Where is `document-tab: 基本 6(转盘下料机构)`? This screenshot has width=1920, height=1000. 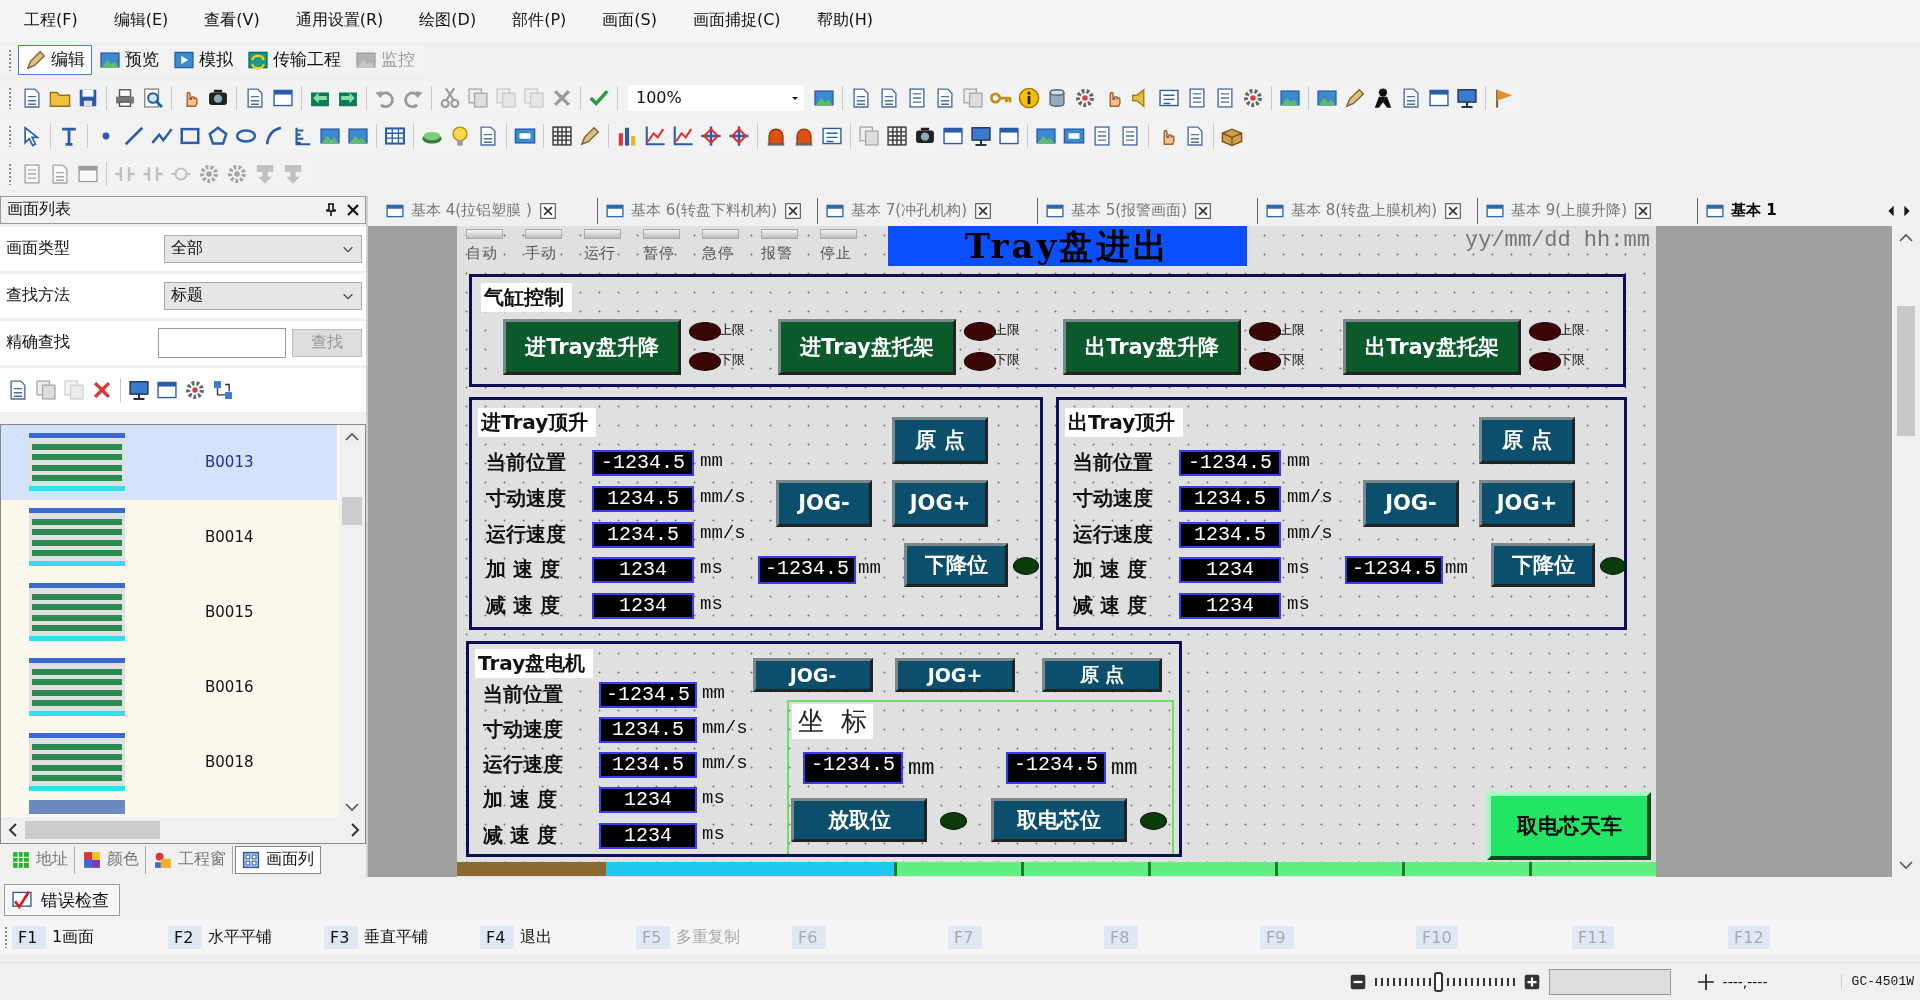
document-tab: 基本 6(转盘下料机构) is located at coordinates (708, 210).